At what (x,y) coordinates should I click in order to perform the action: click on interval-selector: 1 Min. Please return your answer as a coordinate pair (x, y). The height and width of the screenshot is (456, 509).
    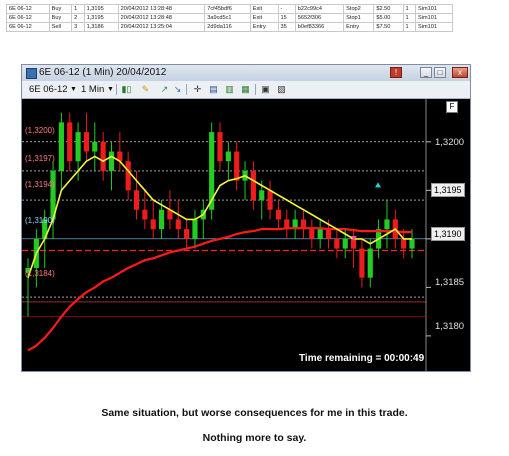
    Looking at the image, I should click on (92, 89).